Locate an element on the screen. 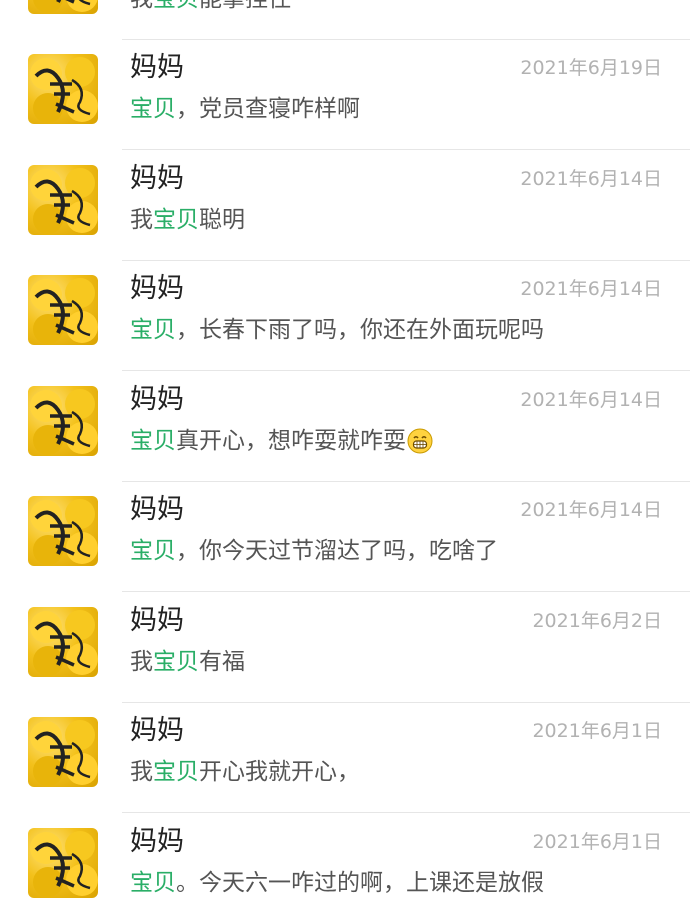  preview-suffix: 。今天六一咋过的啊，上课还是放假 is located at coordinates (360, 882).